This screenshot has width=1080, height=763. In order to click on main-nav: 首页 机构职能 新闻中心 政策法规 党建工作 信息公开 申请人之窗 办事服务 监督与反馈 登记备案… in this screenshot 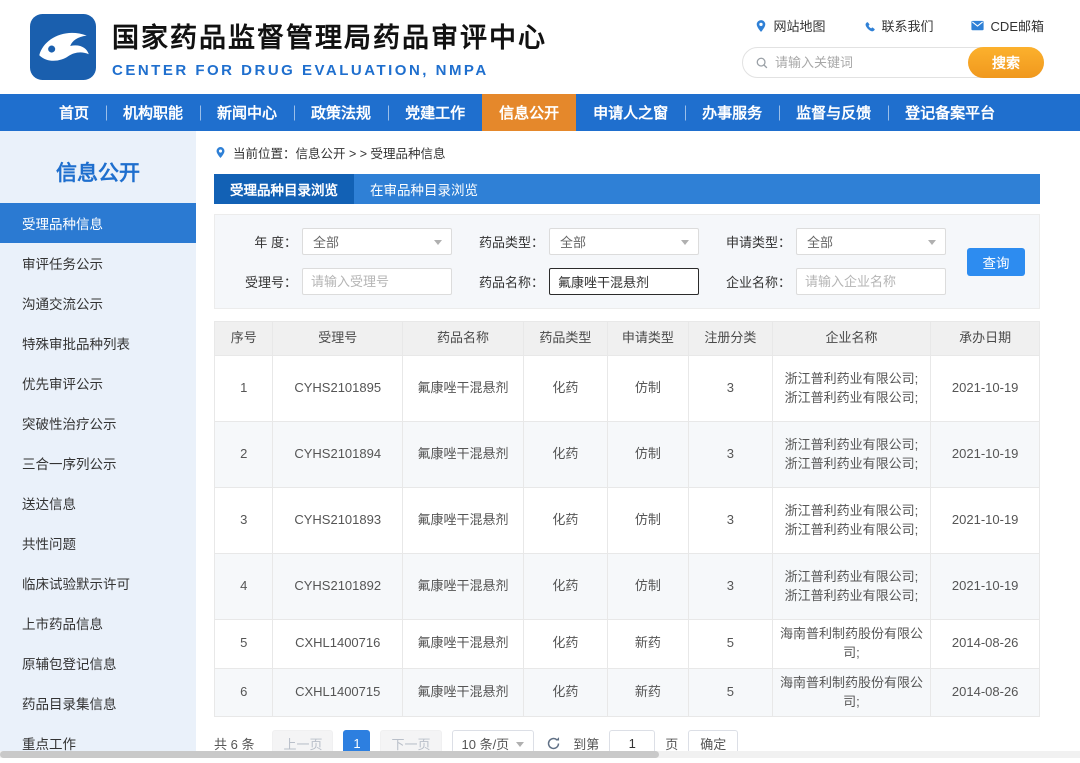, I will do `click(540, 112)`.